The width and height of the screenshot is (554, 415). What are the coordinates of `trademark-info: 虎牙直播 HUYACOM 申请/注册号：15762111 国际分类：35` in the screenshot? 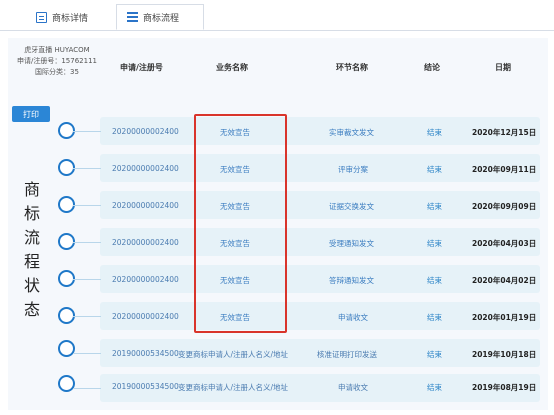 It's located at (57, 61).